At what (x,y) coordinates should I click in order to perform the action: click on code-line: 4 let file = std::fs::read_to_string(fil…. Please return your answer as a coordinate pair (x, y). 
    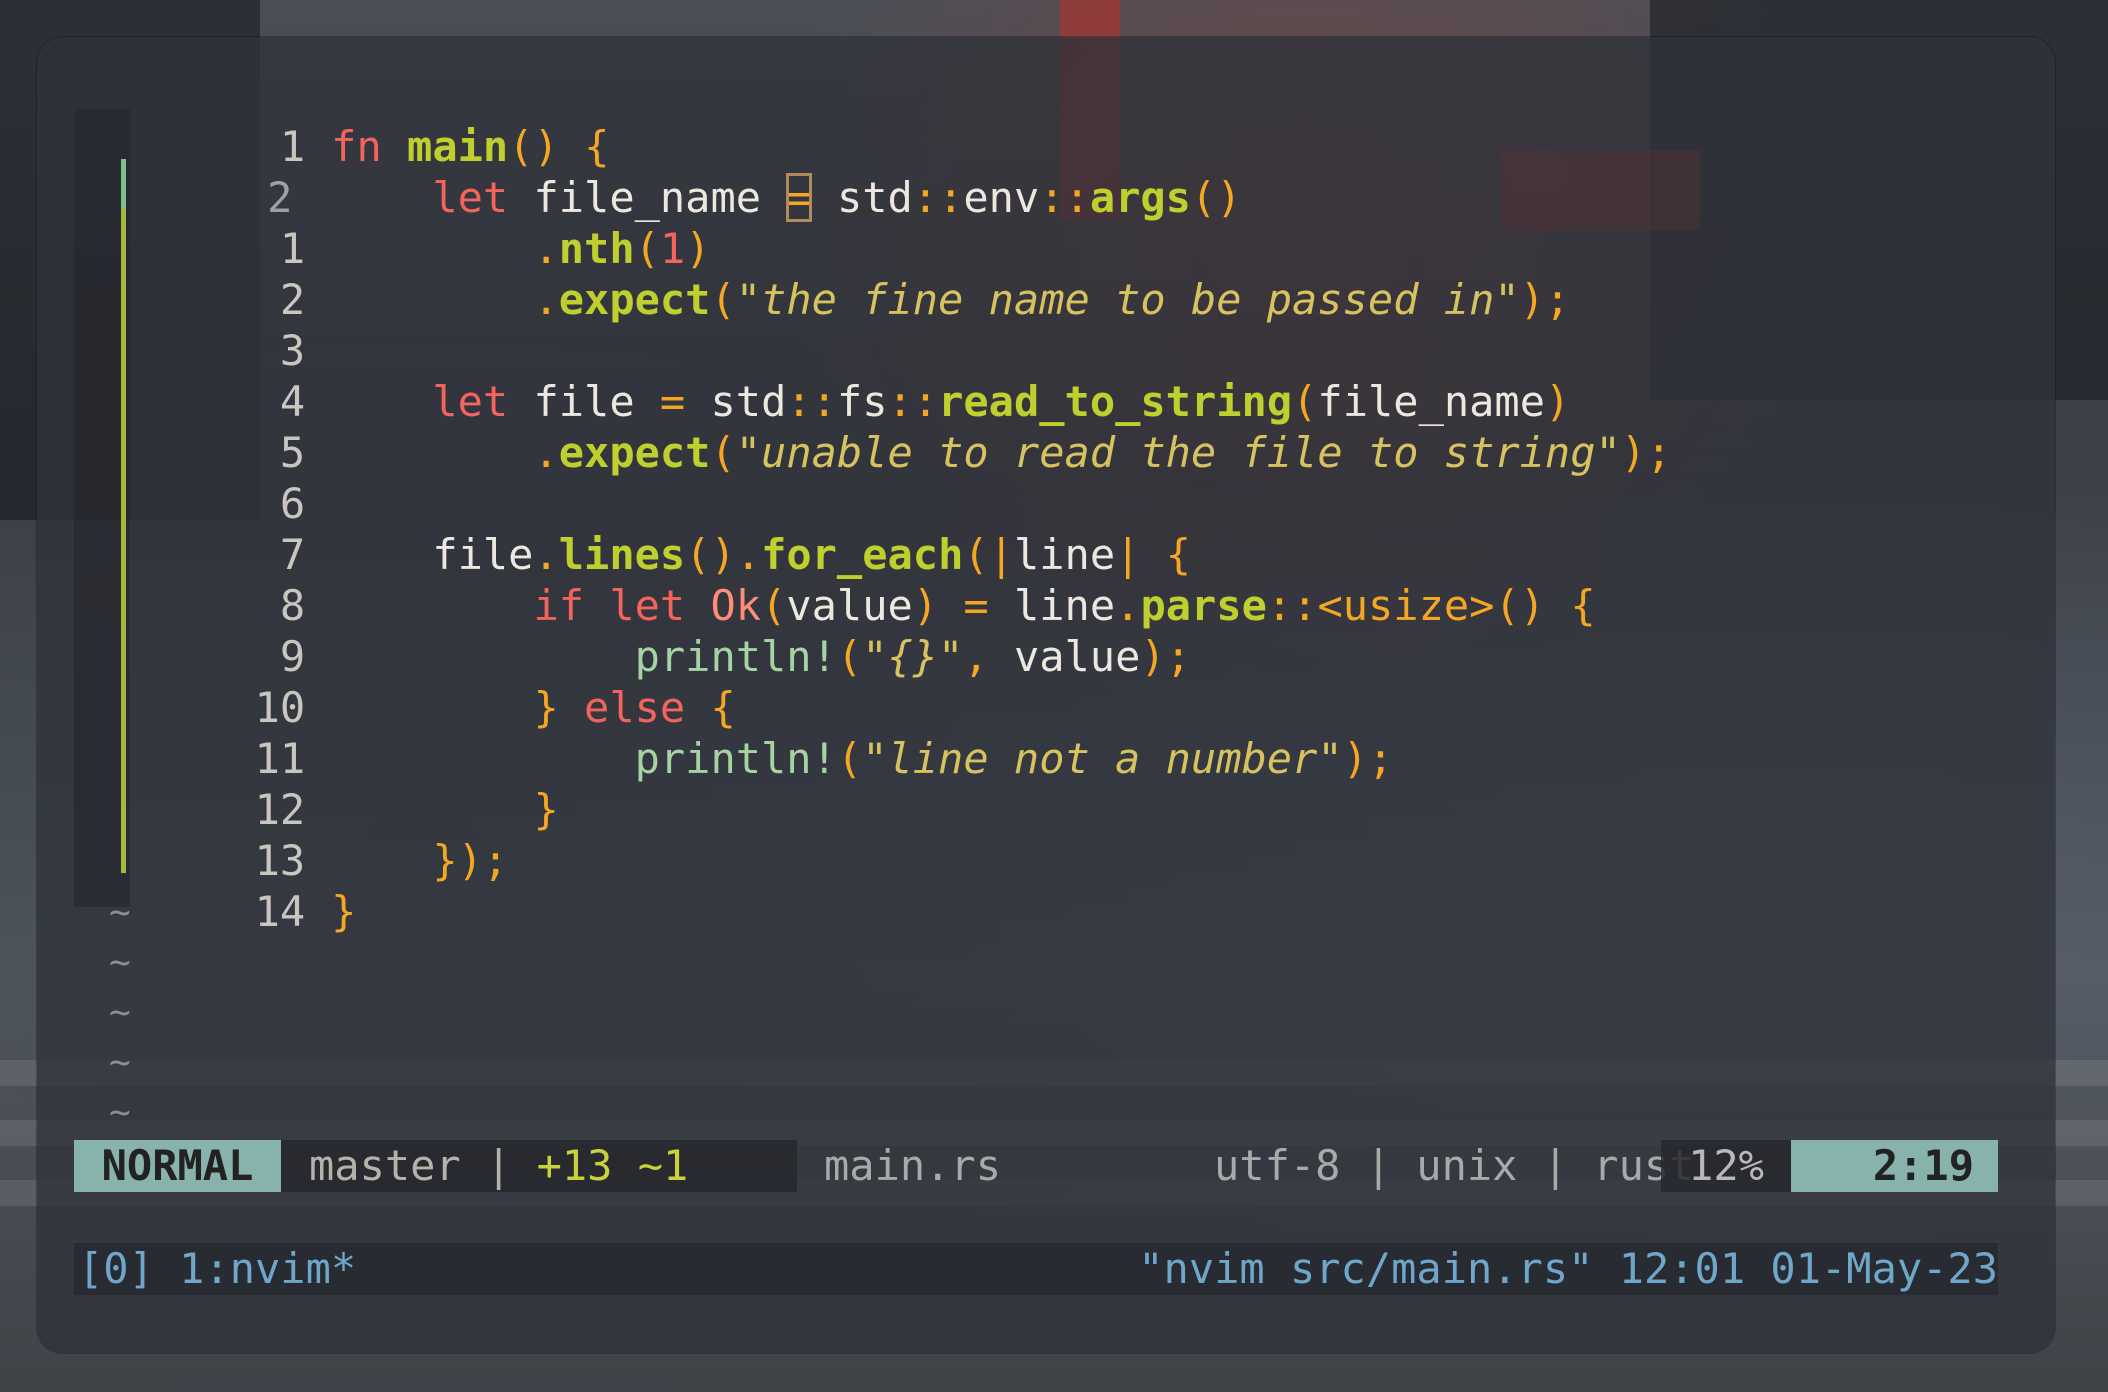
    Looking at the image, I should click on (822, 375).